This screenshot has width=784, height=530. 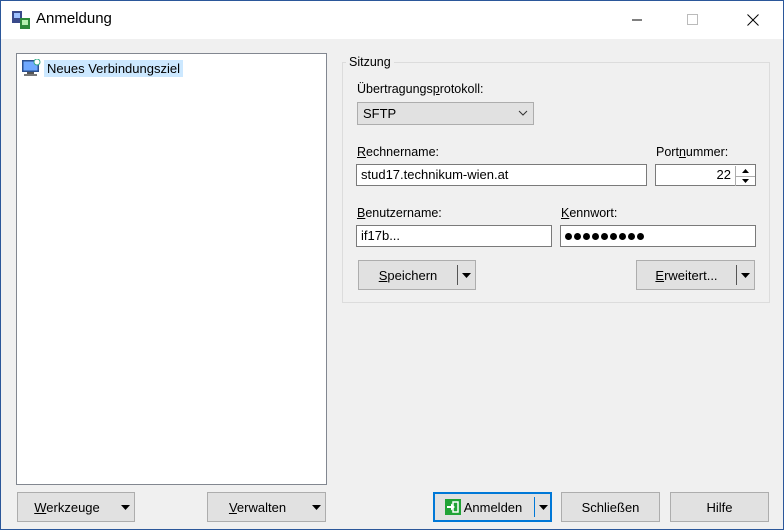 I want to click on port-label: Portnummer:, so click(x=692, y=152).